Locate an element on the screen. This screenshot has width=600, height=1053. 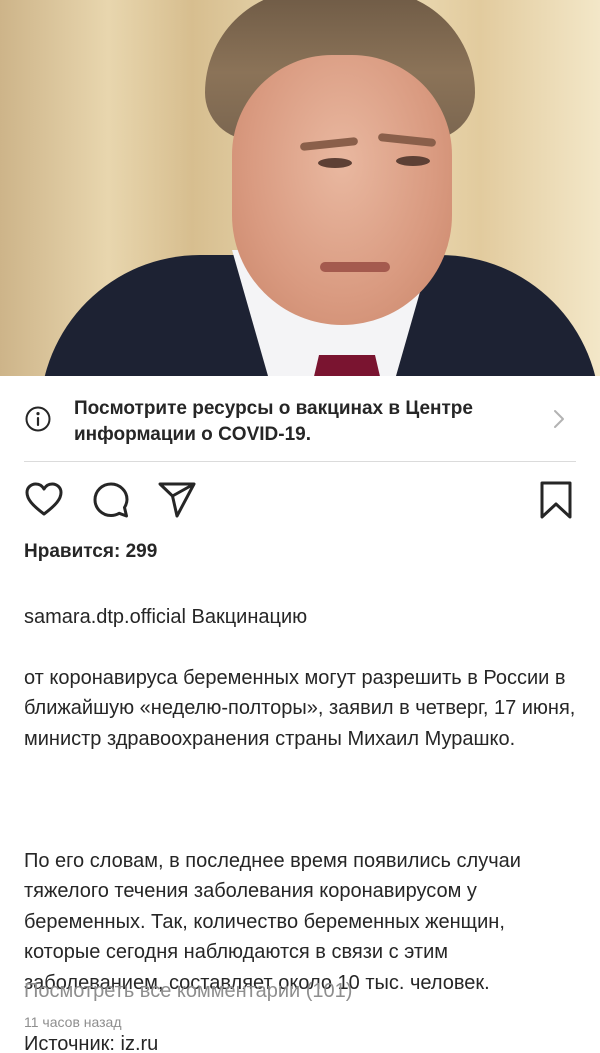
send-icon is located at coordinates (177, 500).